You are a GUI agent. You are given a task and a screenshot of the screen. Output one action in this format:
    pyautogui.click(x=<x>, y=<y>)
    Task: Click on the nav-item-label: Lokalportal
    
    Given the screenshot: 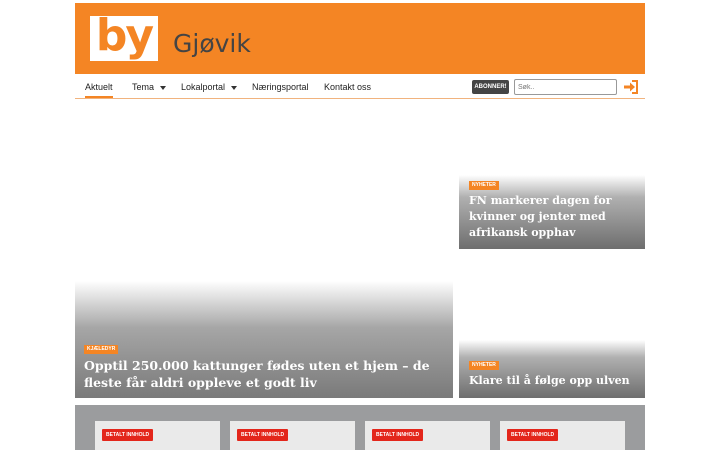 What is the action you would take?
    pyautogui.click(x=203, y=87)
    